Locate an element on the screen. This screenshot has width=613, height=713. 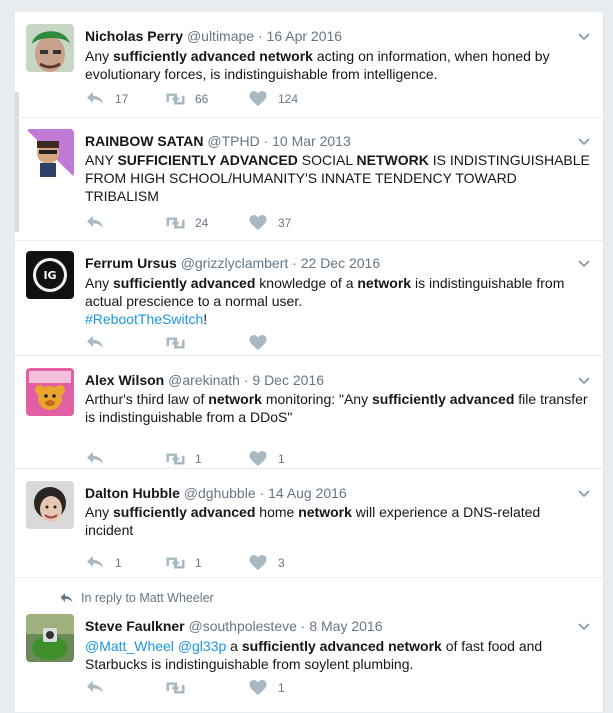
tweet-link: #RebootTheSwitch is located at coordinates (144, 319).